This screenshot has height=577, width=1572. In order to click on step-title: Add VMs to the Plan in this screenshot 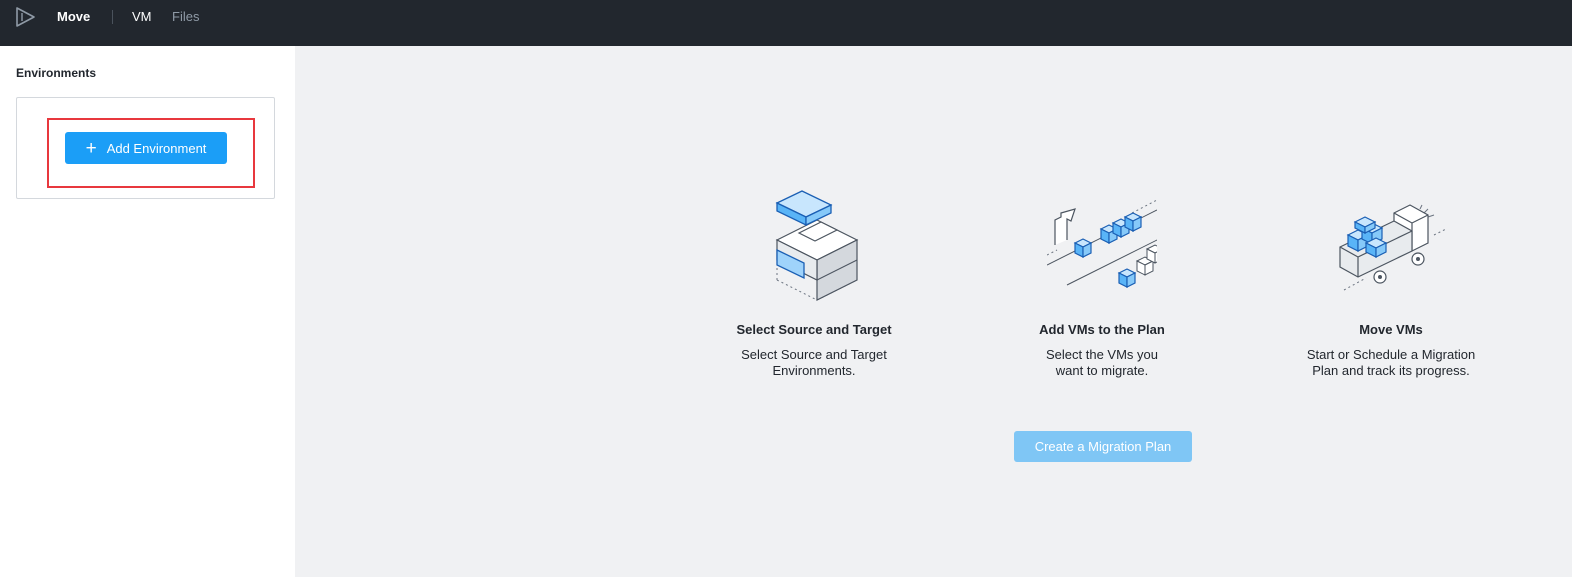, I will do `click(1102, 329)`.